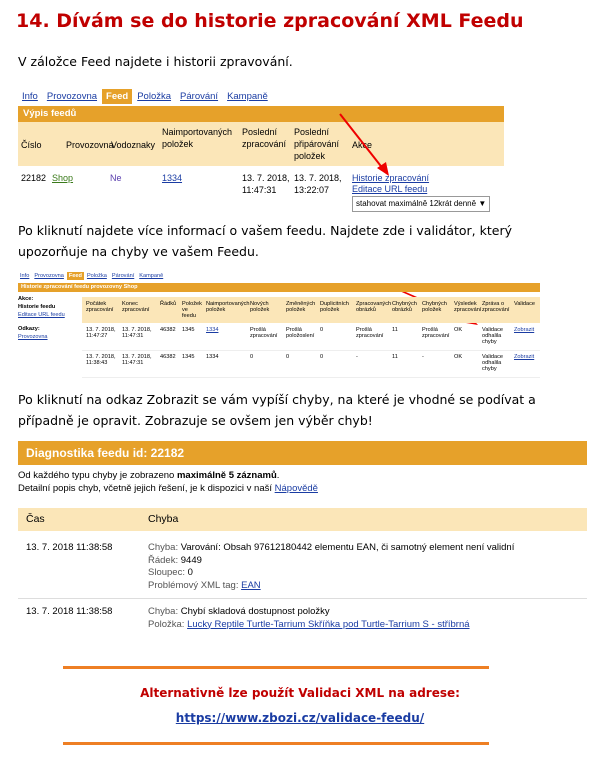 This screenshot has width=600, height=774. Describe the element at coordinates (264, 333) in the screenshot. I see `cell-new: Prošlá zpracování` at that location.